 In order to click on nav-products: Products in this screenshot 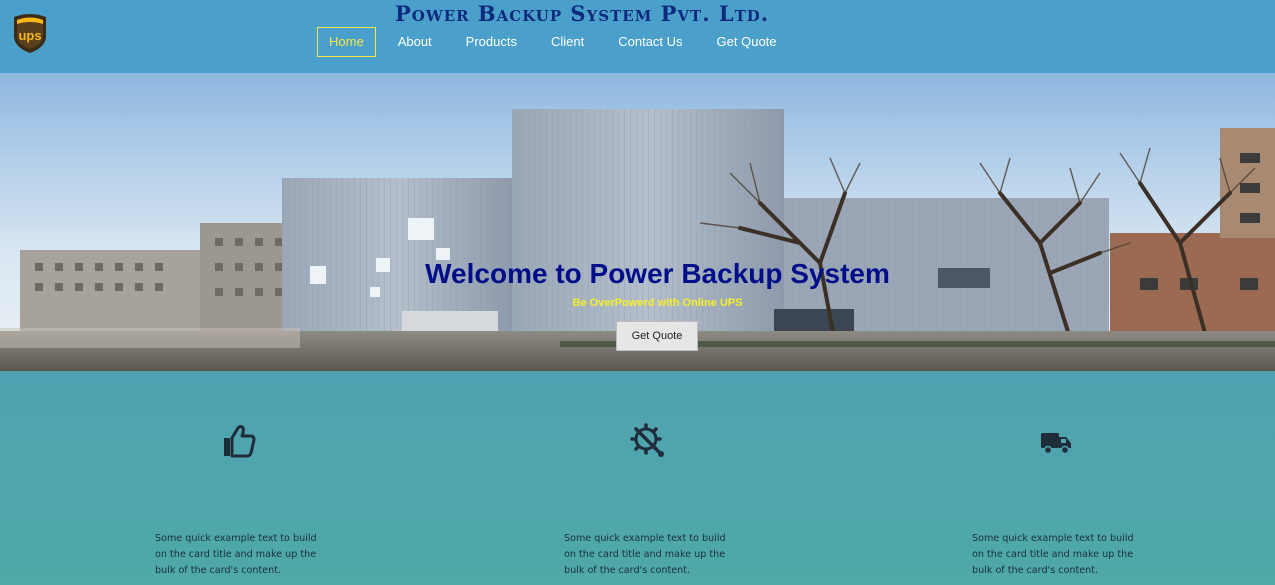, I will do `click(491, 42)`.